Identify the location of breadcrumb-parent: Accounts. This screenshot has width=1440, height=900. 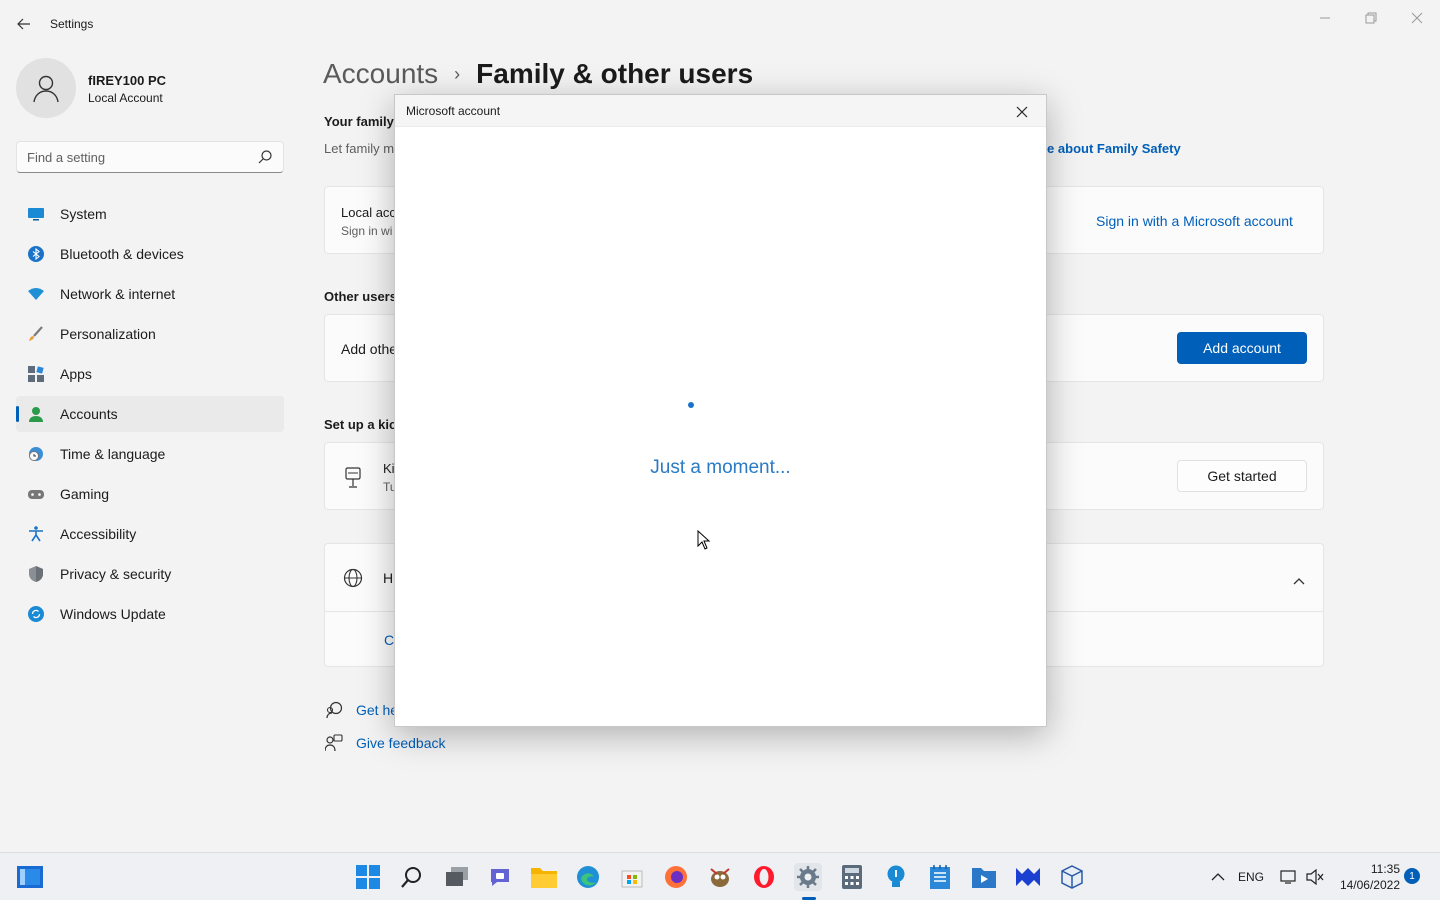
(380, 74).